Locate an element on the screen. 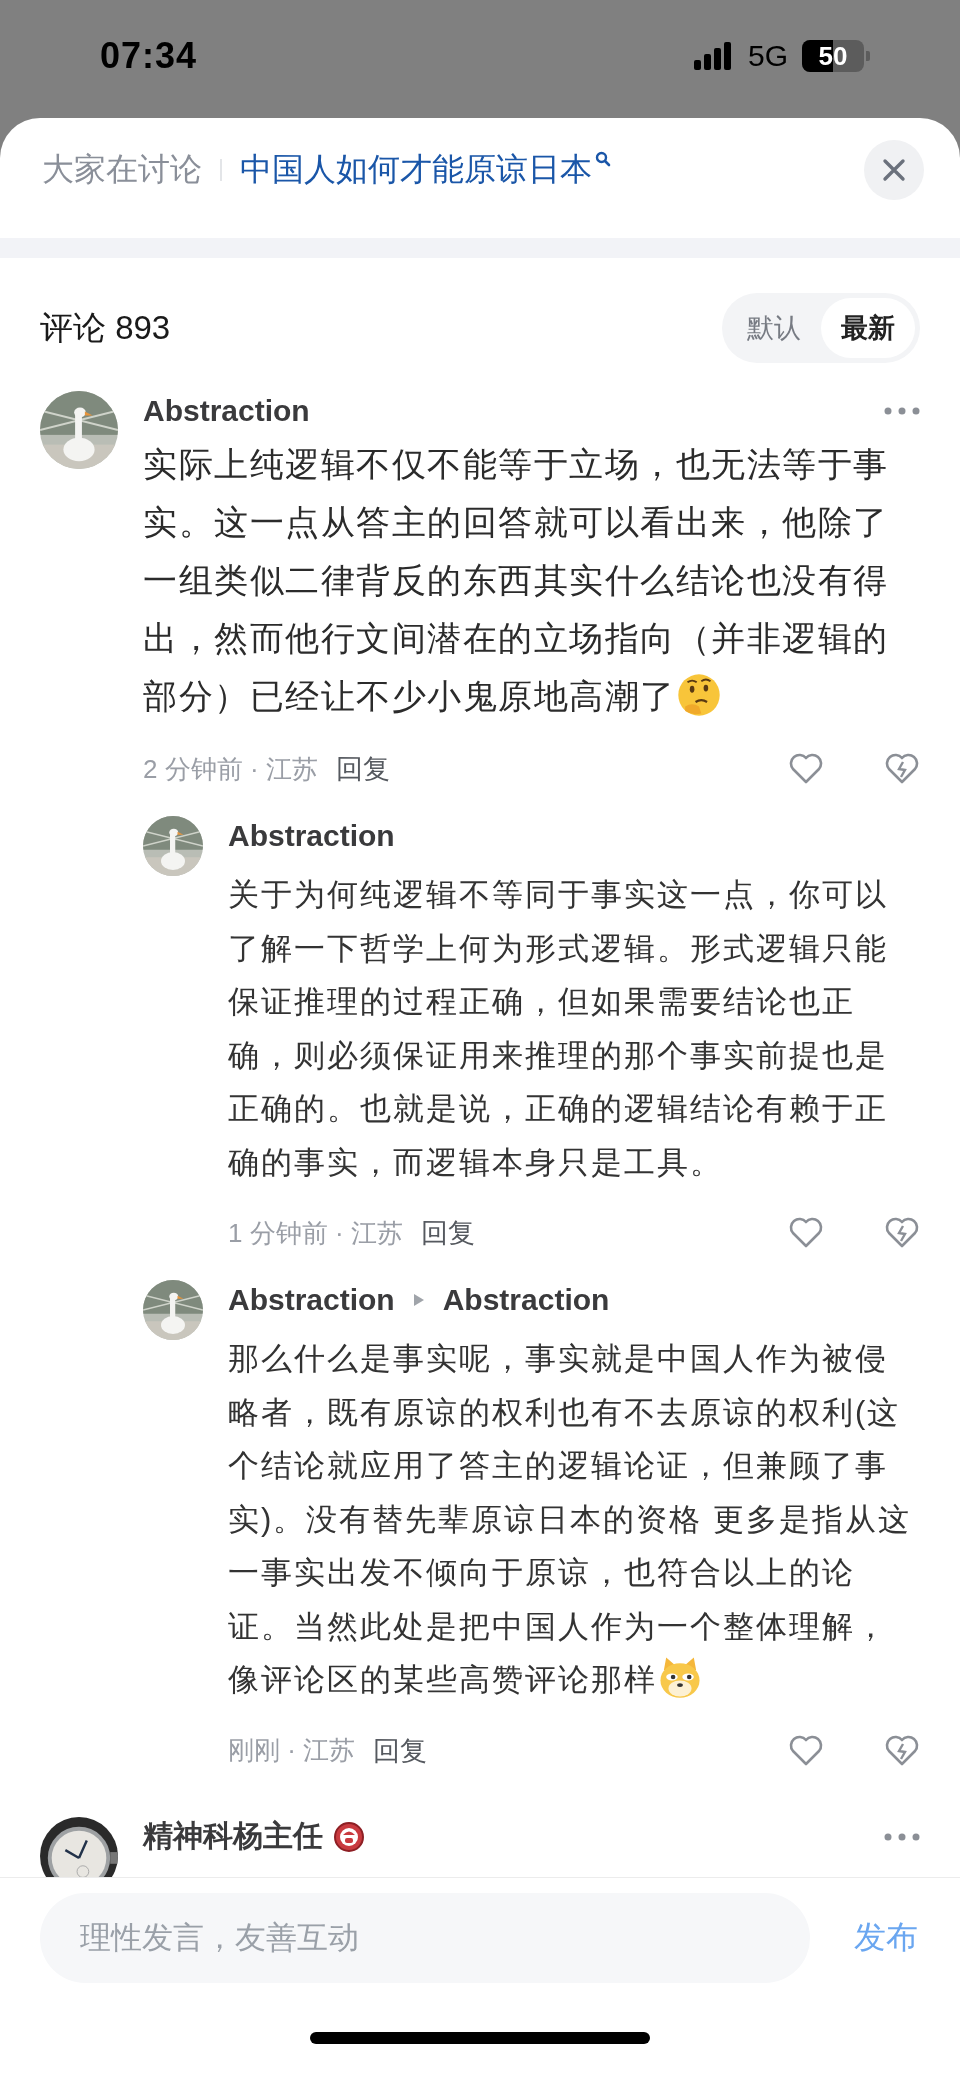 The height and width of the screenshot is (2078, 960). reply-arrow-icon is located at coordinates (418, 1300).